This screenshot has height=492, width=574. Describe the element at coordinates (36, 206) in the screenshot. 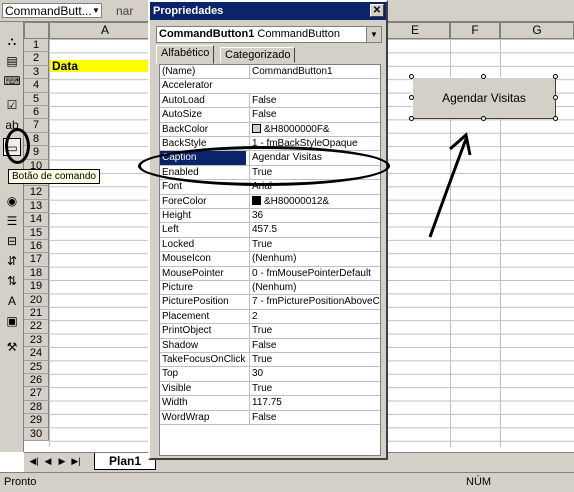

I see `row-header-13: 13` at that location.